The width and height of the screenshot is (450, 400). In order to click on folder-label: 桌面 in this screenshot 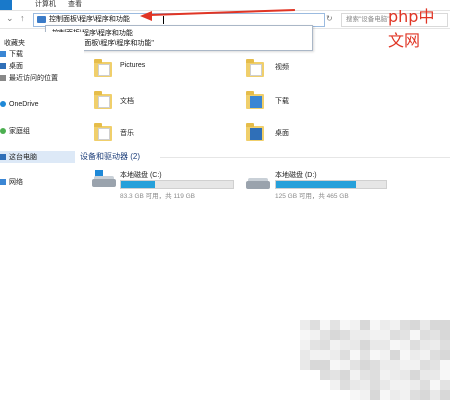, I will do `click(282, 133)`.